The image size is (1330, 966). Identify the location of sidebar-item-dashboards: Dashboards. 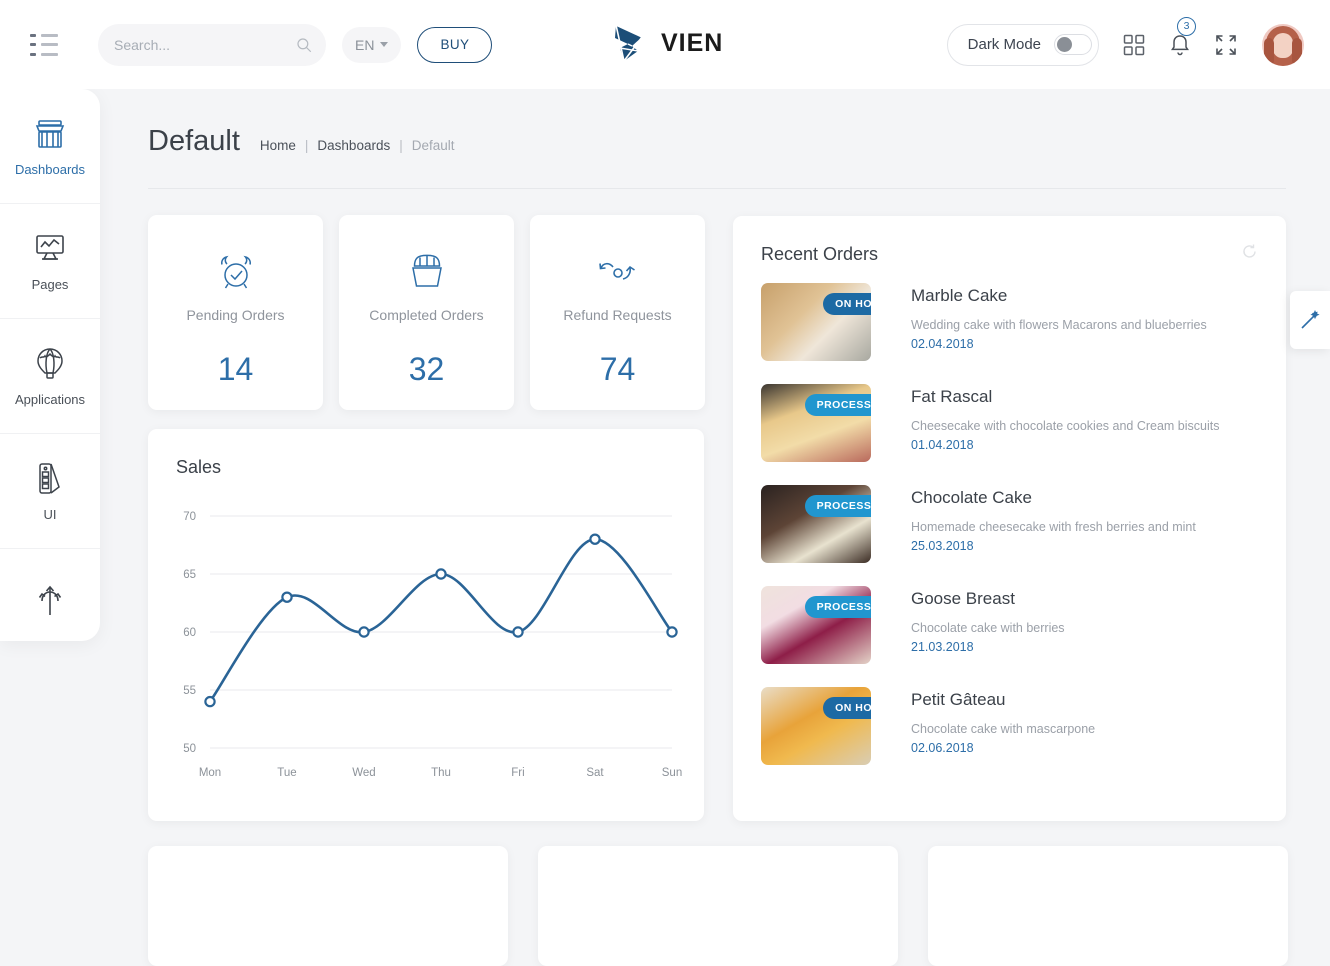
(50, 146).